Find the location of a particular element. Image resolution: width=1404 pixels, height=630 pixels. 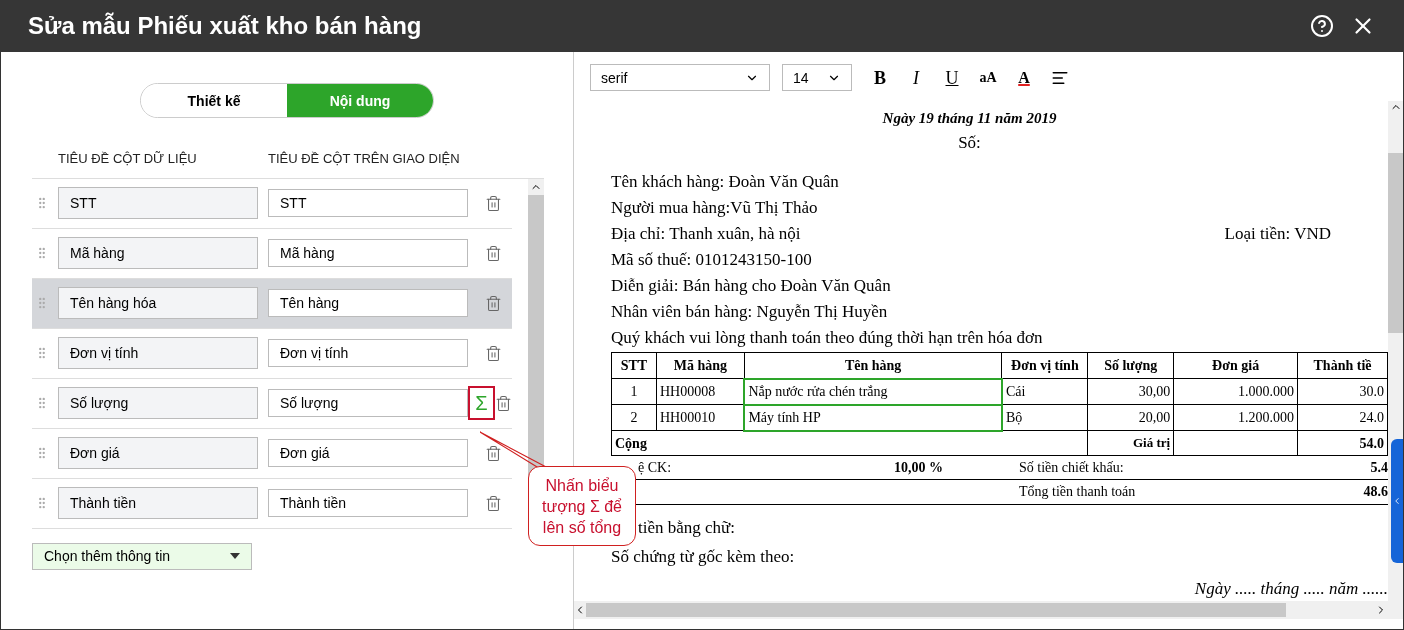

document-line: Tên khách hàng: Đoàn Văn Quân is located at coordinates (725, 182).